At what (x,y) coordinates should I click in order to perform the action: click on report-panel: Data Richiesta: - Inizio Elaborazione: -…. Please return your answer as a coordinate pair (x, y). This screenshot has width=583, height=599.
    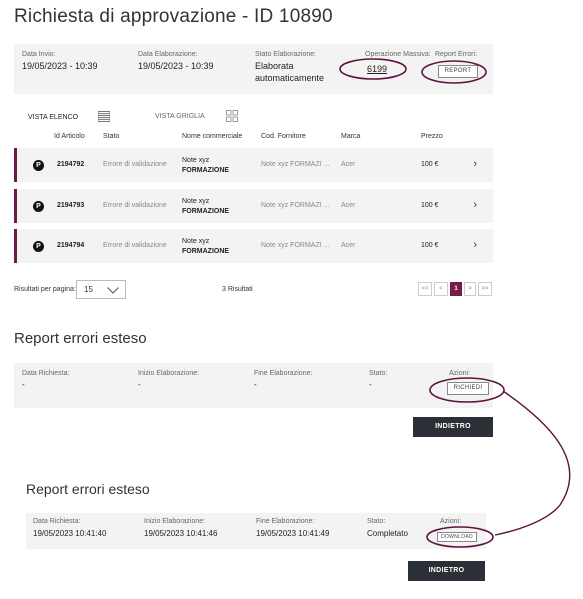
    Looking at the image, I should click on (253, 385).